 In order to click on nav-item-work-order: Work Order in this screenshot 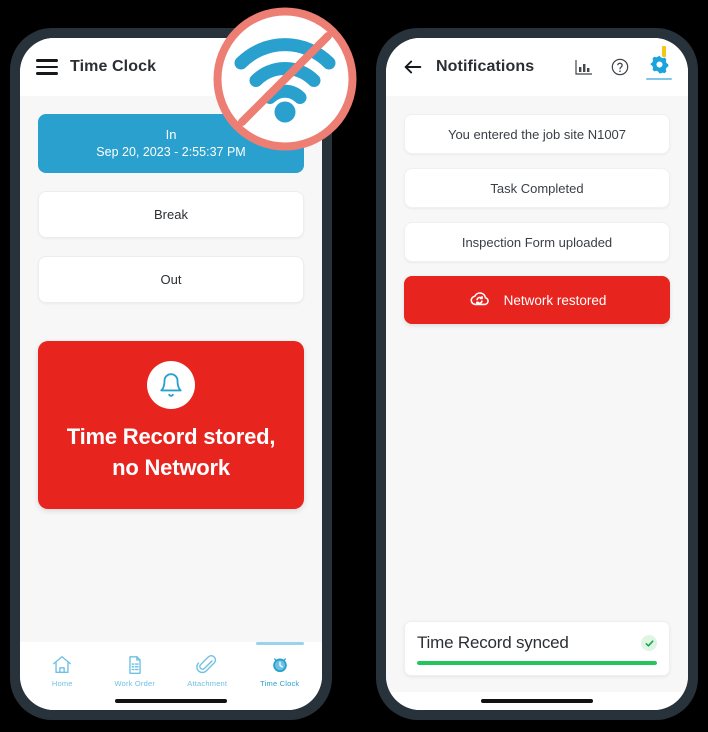, I will do `click(135, 670)`.